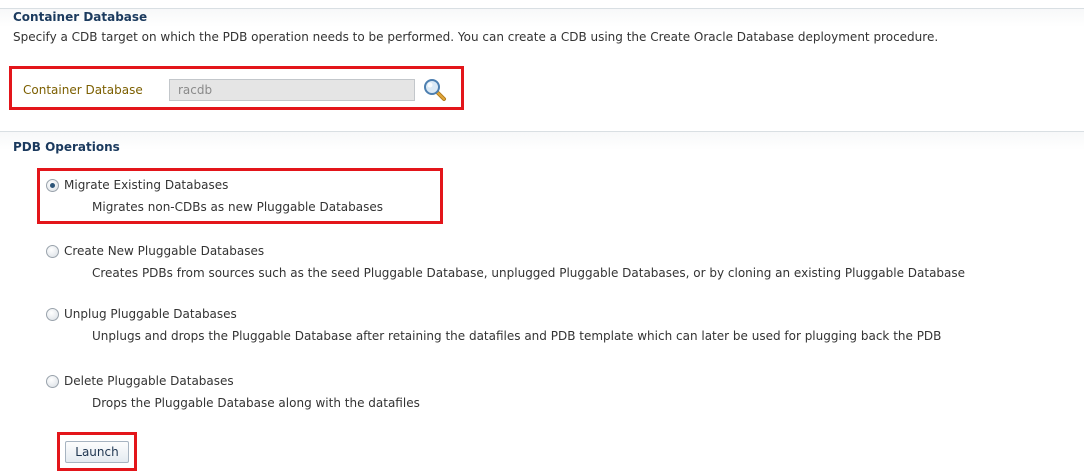 This screenshot has width=1084, height=471. Describe the element at coordinates (164, 251) in the screenshot. I see `option-create-label: Create New Pluggable Databases` at that location.